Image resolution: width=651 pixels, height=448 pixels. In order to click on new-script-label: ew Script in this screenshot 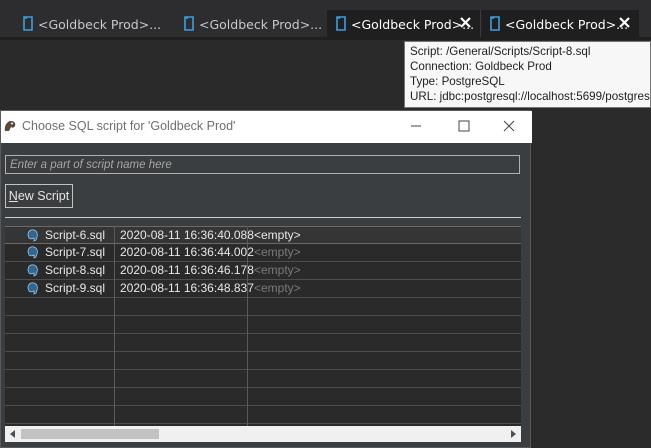, I will do `click(43, 196)`.